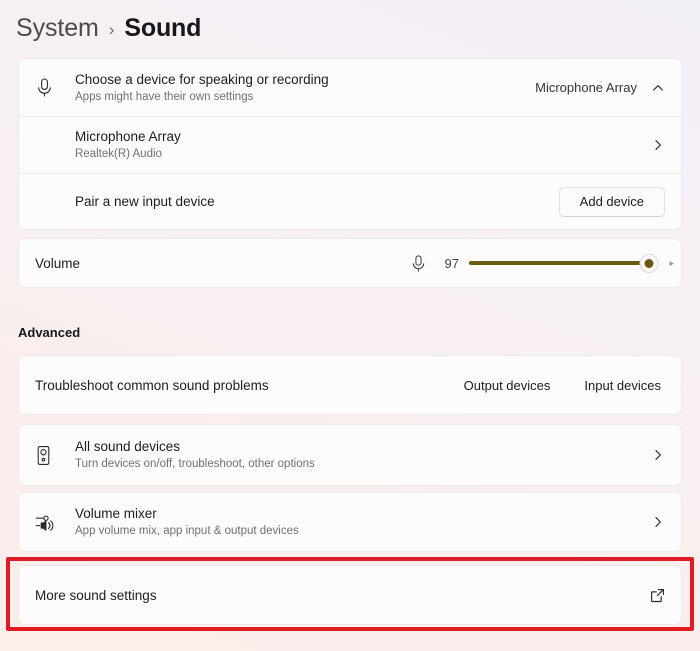 The height and width of the screenshot is (651, 700). I want to click on volume-mixer-right, so click(658, 522).